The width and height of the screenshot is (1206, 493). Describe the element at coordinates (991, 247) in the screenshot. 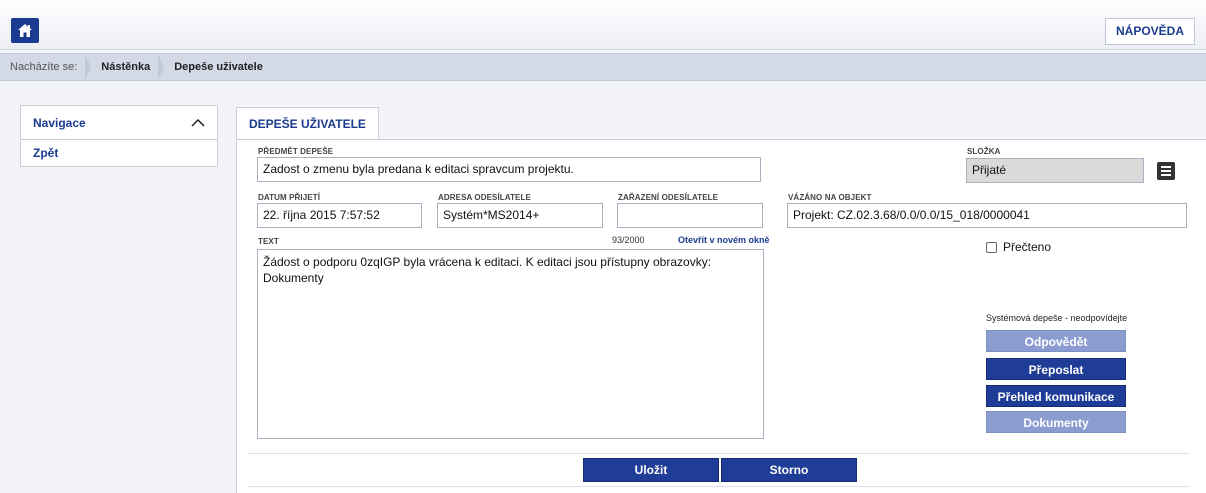

I see `read-checkbox` at that location.